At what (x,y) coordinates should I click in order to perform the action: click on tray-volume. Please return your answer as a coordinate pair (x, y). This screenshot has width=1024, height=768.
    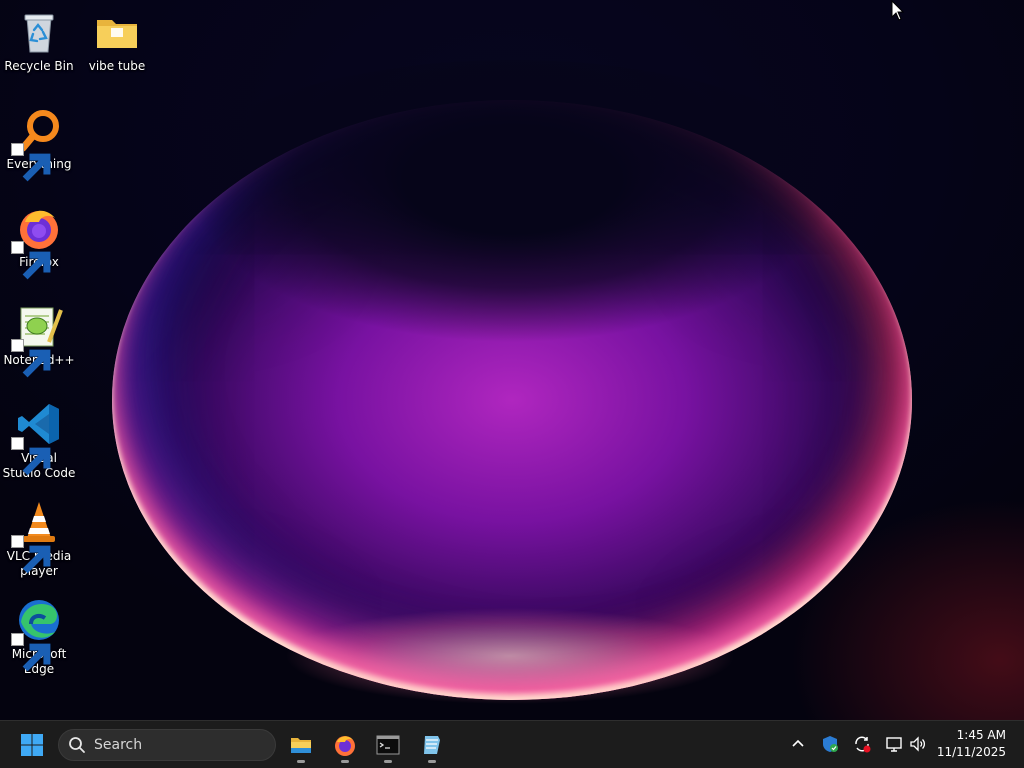
    Looking at the image, I should click on (918, 744).